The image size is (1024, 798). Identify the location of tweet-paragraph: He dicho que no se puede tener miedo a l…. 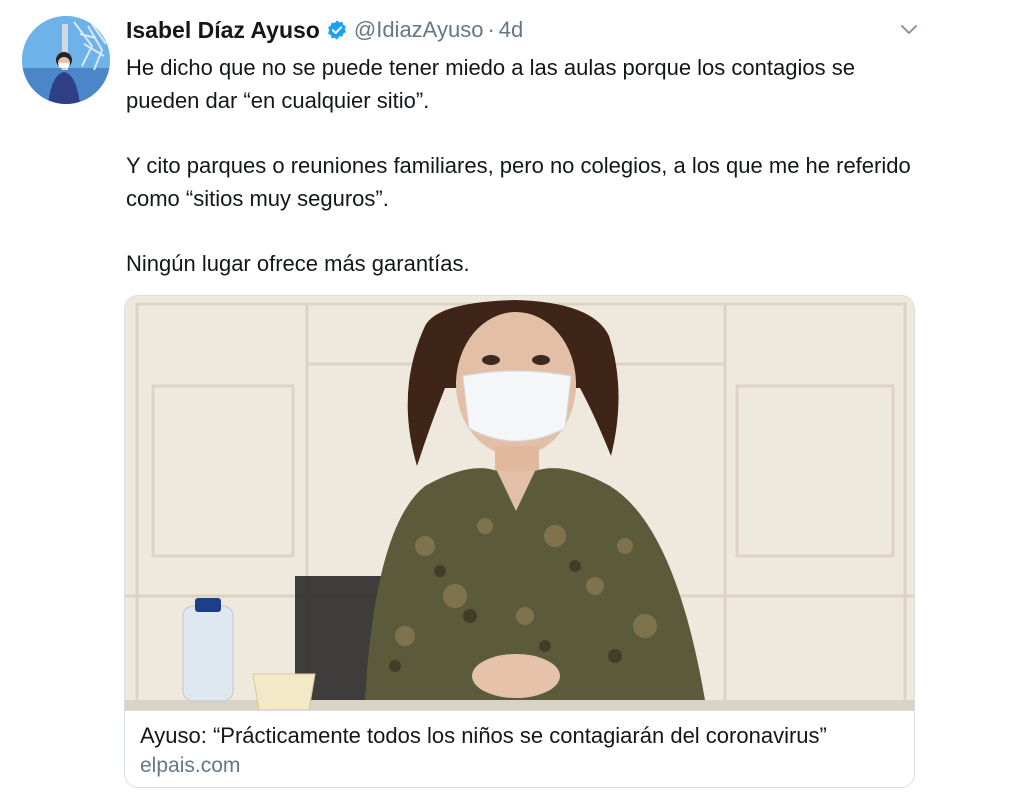
(490, 84).